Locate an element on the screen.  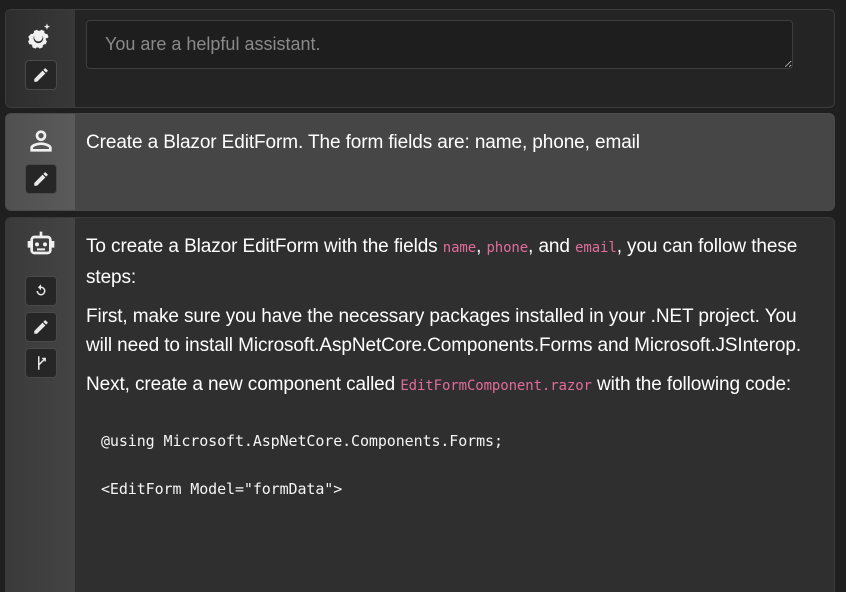
assistant-sidebar is located at coordinates (40, 405).